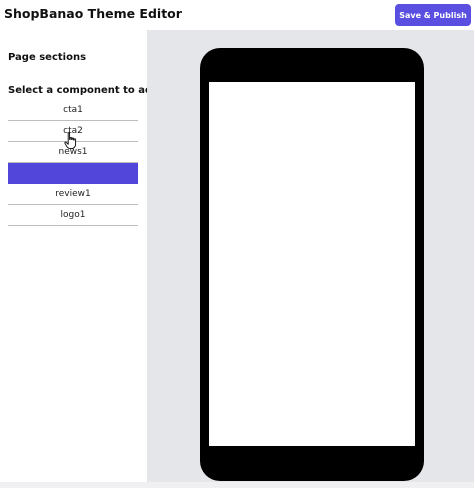 This screenshot has width=474, height=488. Describe the element at coordinates (73, 215) in the screenshot. I see `component-item-logo1: logo1` at that location.